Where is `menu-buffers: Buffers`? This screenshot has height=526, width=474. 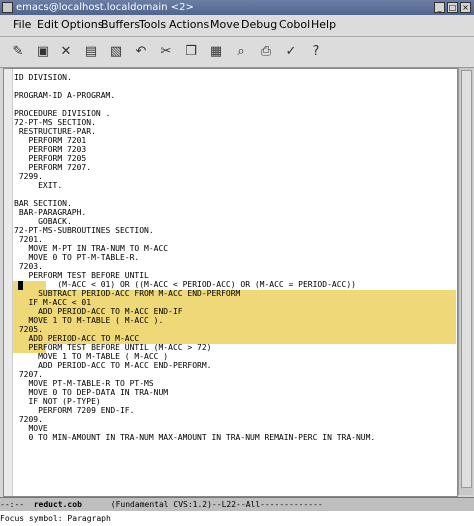 menu-buffers: Buffers is located at coordinates (120, 24).